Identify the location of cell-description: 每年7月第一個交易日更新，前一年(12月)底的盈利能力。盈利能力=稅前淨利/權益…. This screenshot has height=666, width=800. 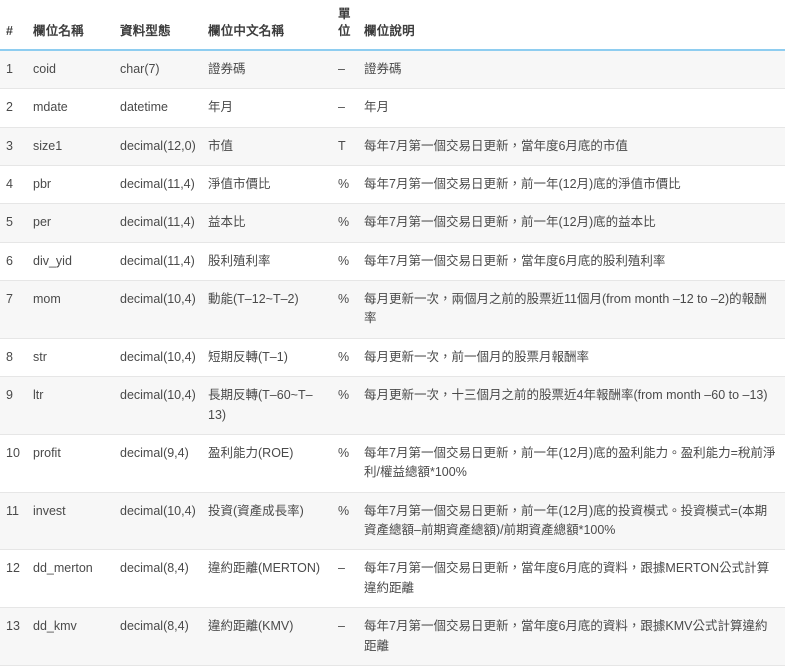
(571, 463).